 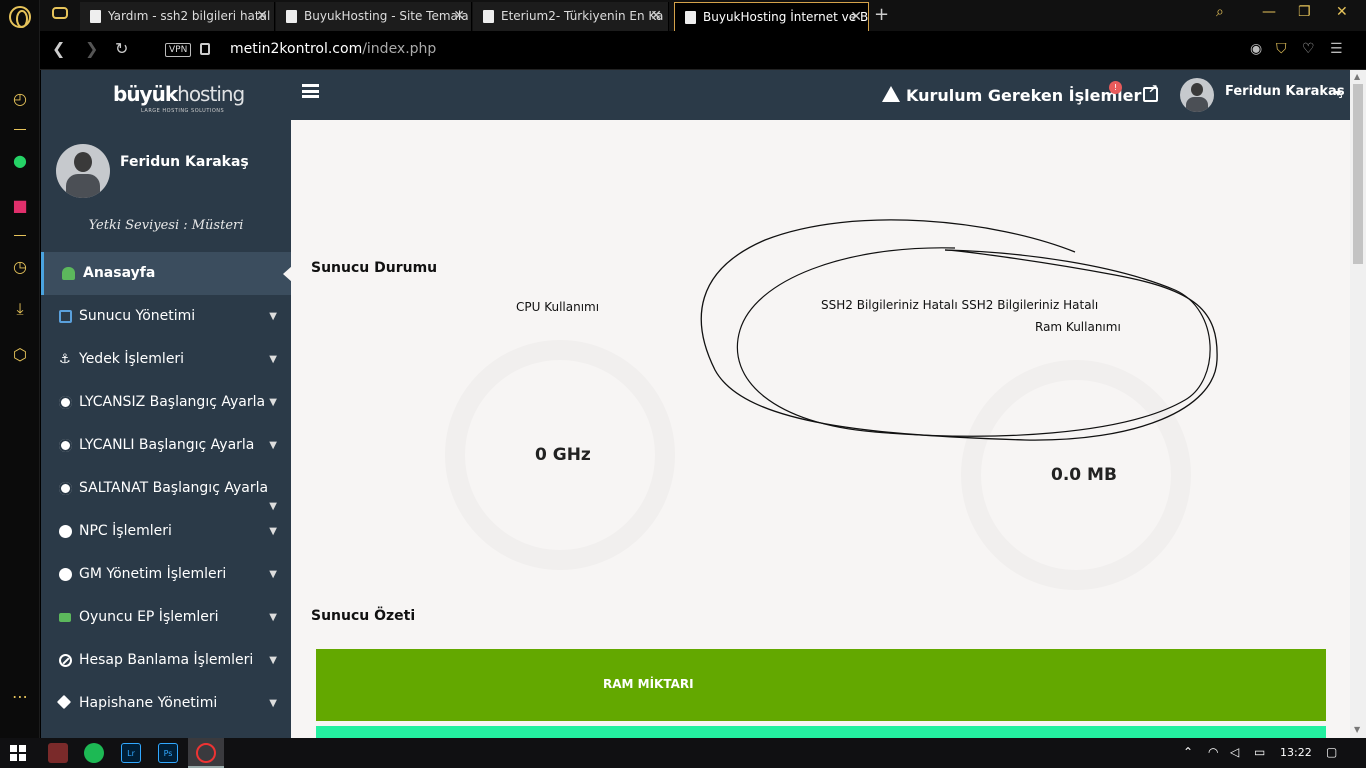 I want to click on search-tabs-icon: ⌕, so click(x=1220, y=12).